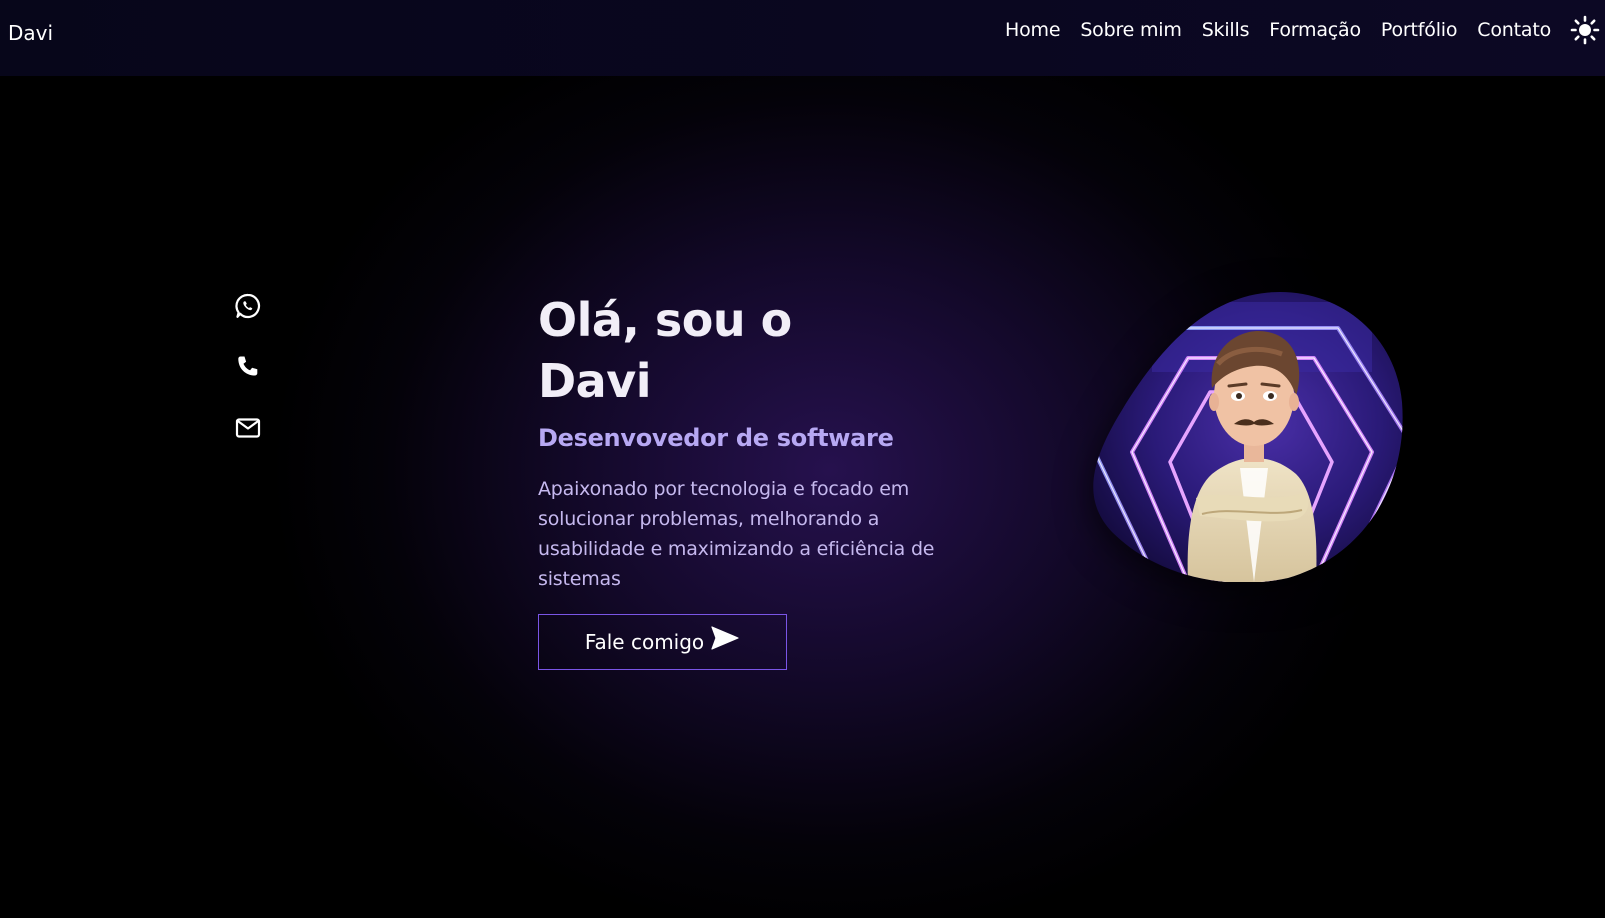  Describe the element at coordinates (1315, 30) in the screenshot. I see `nav-formacao: Formação` at that location.